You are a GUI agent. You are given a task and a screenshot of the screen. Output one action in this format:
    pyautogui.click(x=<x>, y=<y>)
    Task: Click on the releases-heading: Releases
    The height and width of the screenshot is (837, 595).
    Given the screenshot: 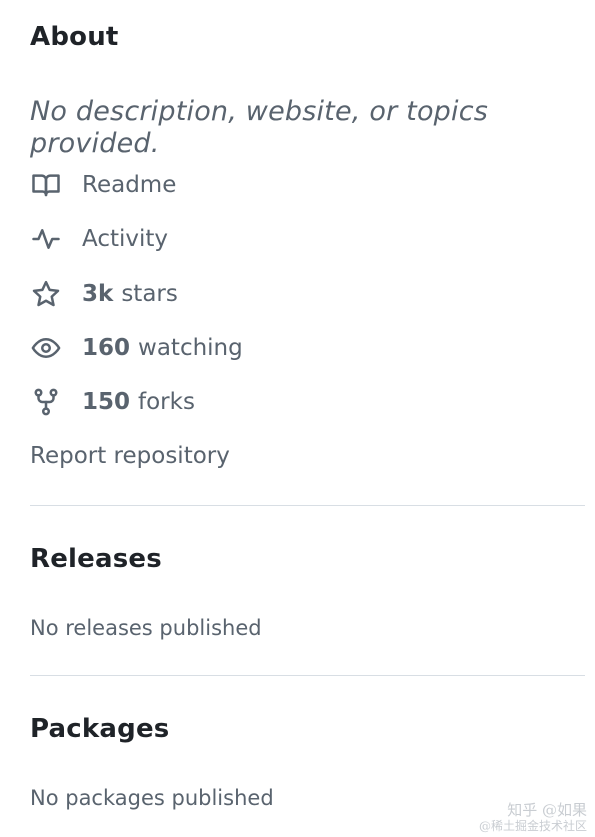 What is the action you would take?
    pyautogui.click(x=96, y=559)
    